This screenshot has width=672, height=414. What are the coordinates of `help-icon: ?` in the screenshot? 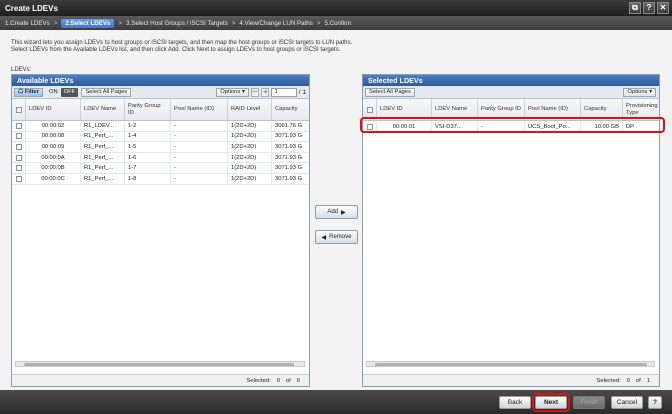 It's located at (649, 8).